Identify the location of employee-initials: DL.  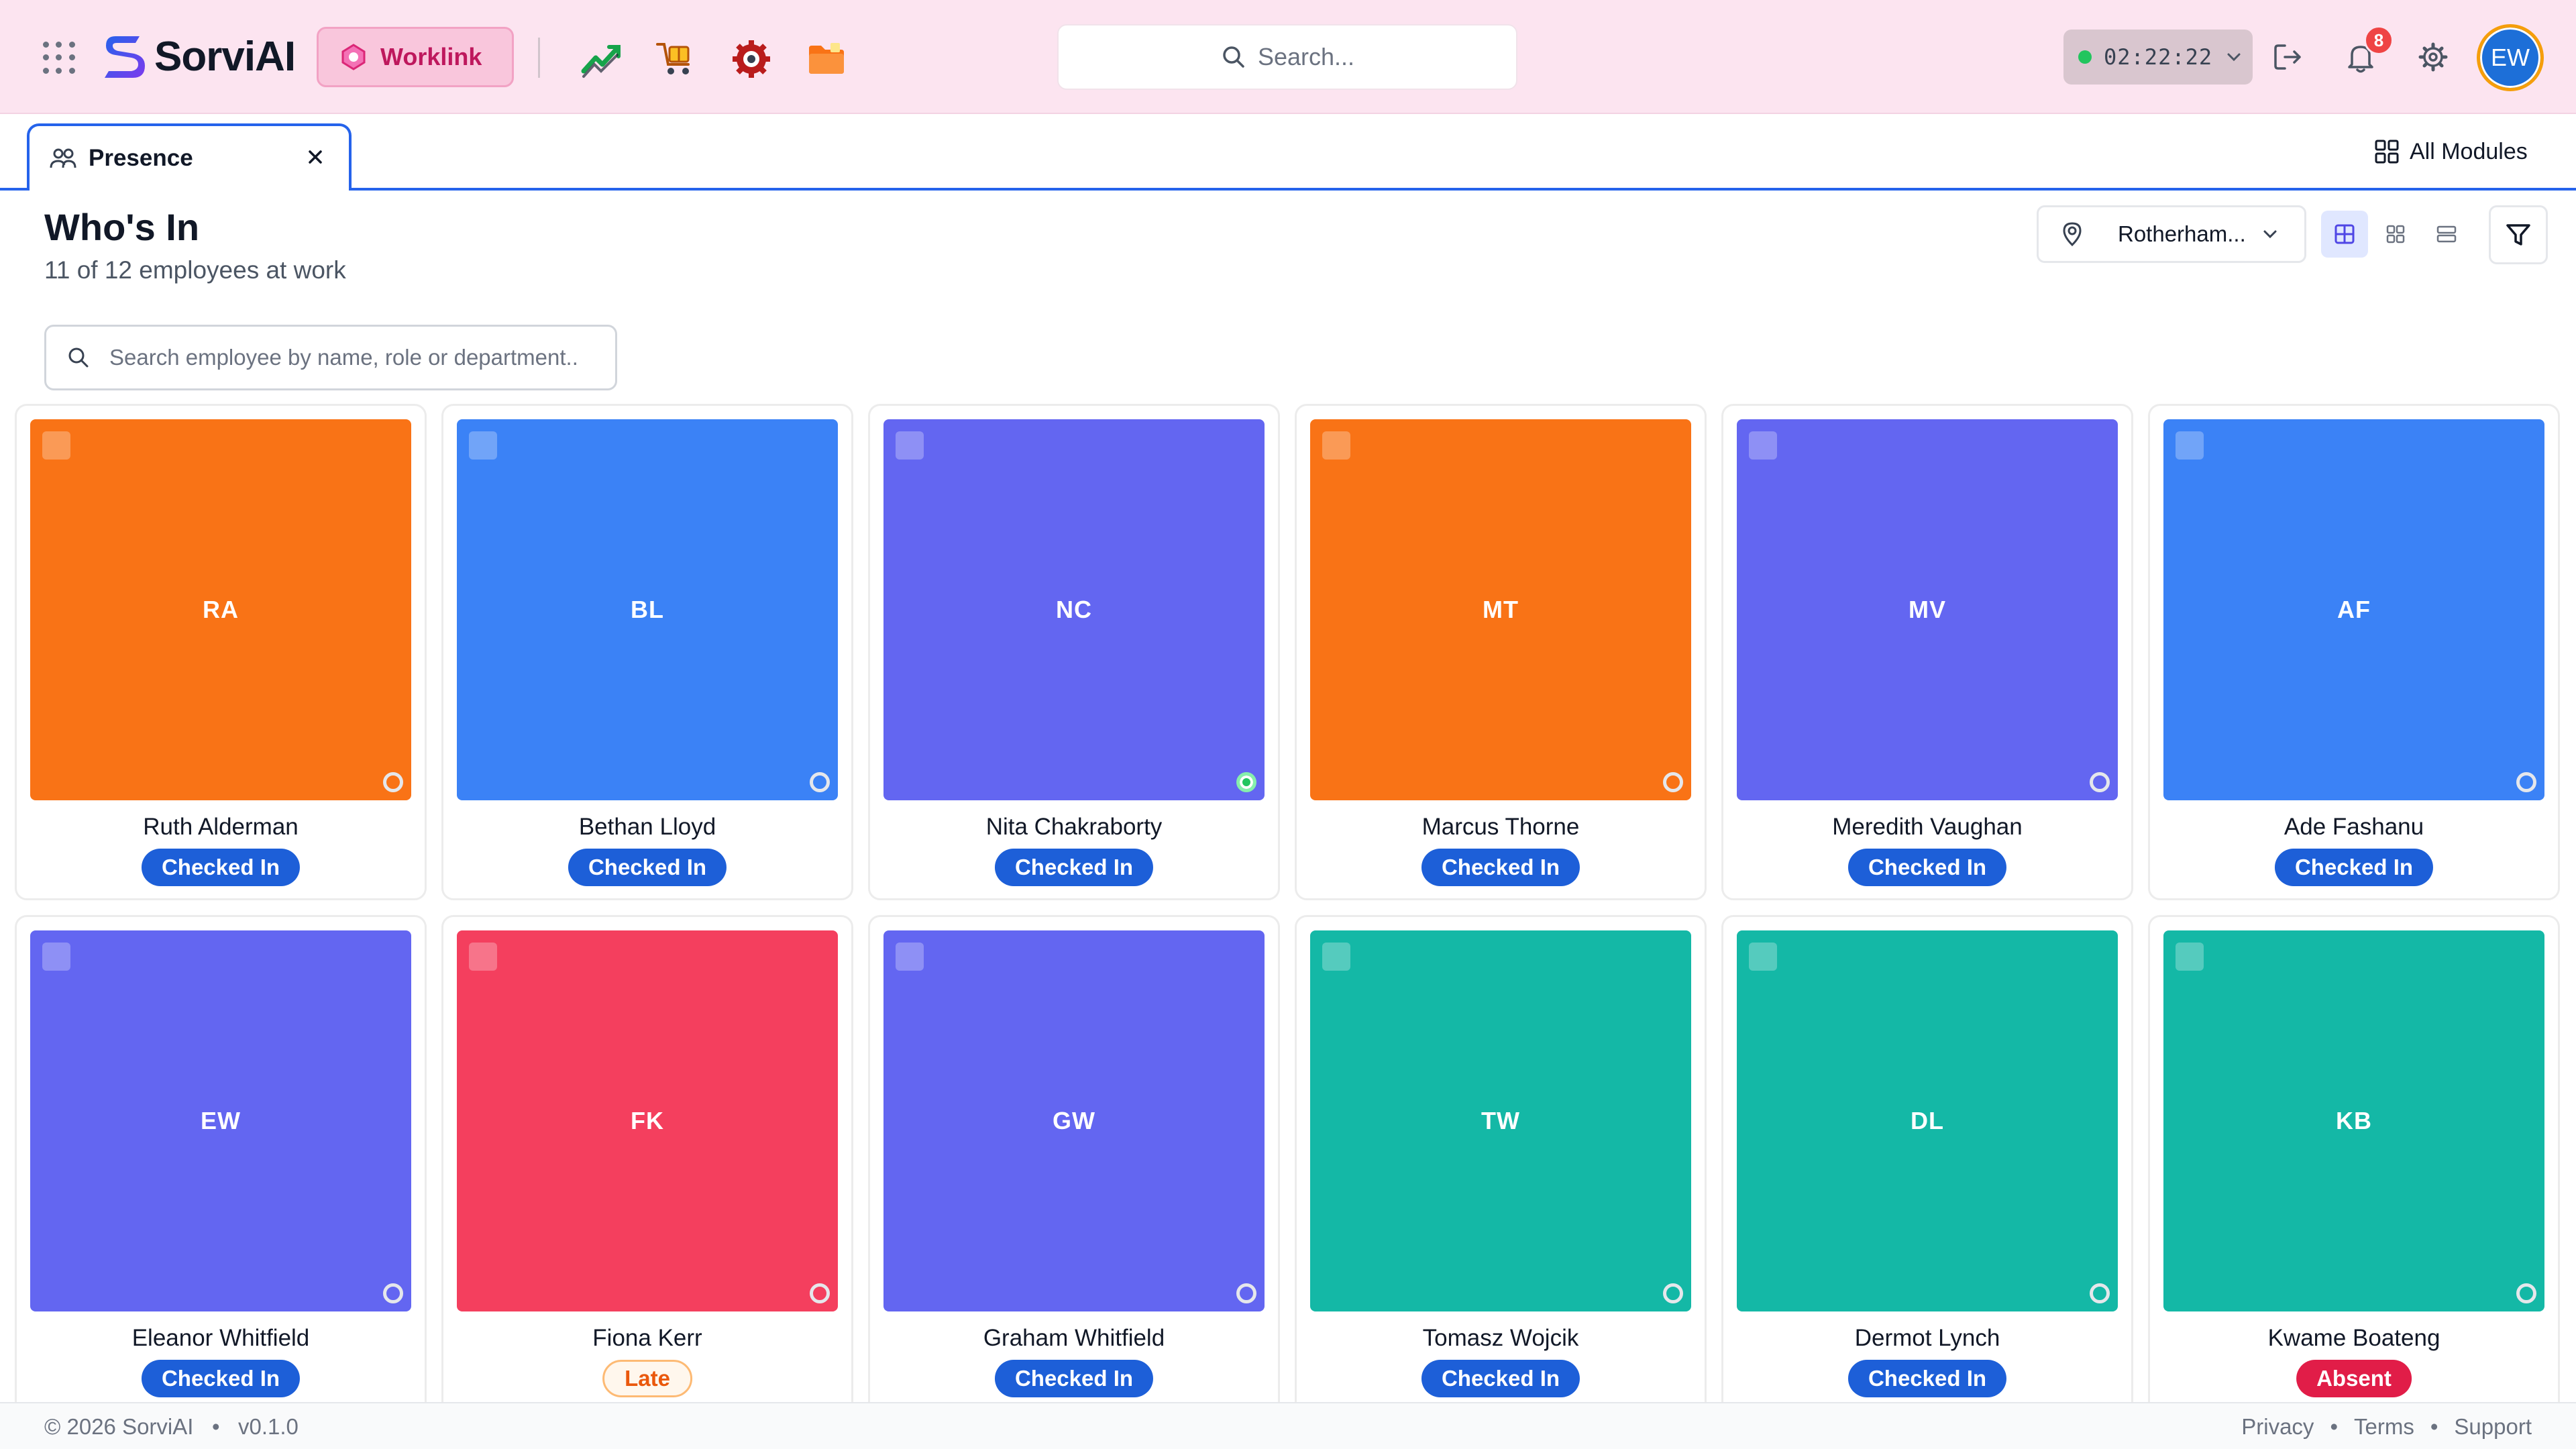
(1927, 1120).